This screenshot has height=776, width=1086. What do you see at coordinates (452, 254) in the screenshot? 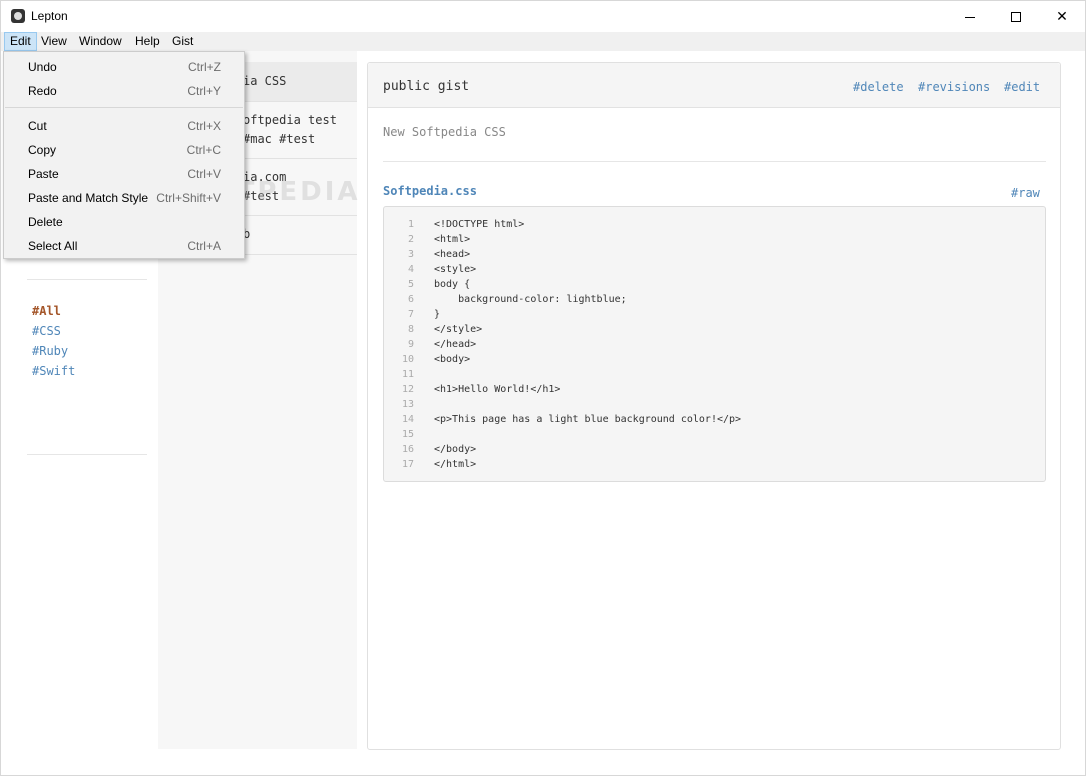
I see `code-text: <head>` at bounding box center [452, 254].